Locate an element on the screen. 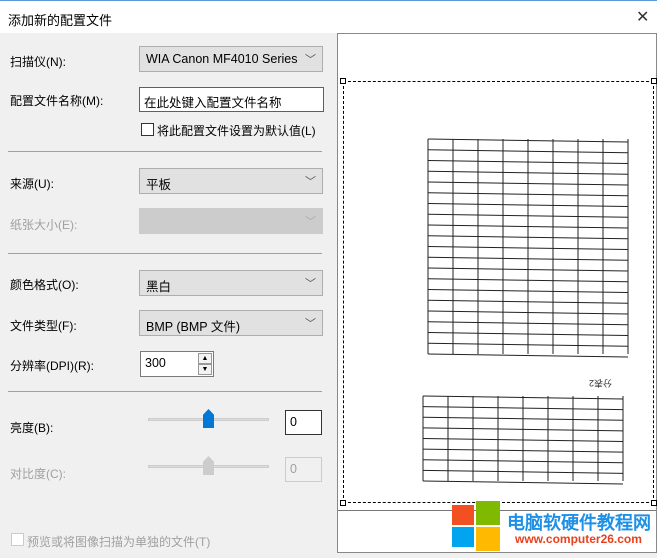  paper-size-label: 纸张大小(E): is located at coordinates (44, 225).